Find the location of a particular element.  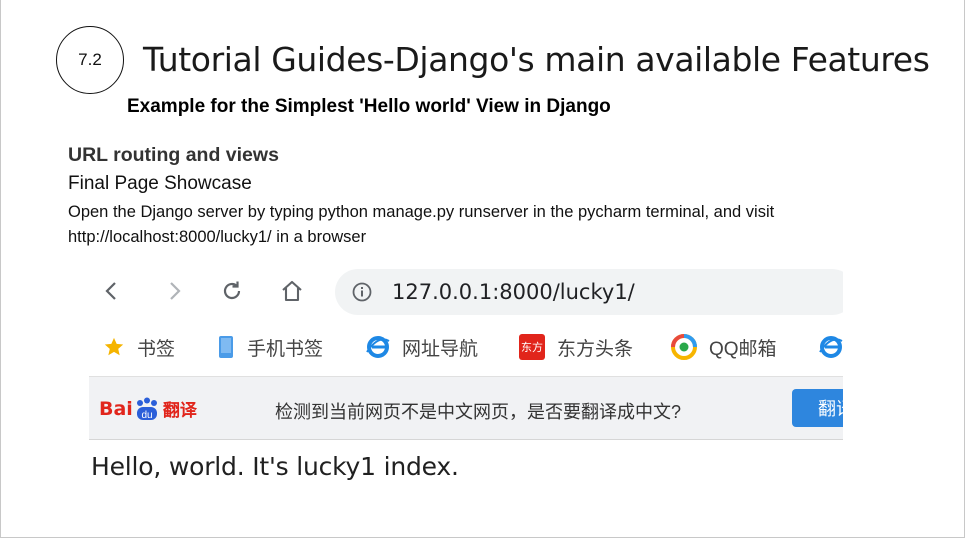

reload-icon is located at coordinates (232, 290).